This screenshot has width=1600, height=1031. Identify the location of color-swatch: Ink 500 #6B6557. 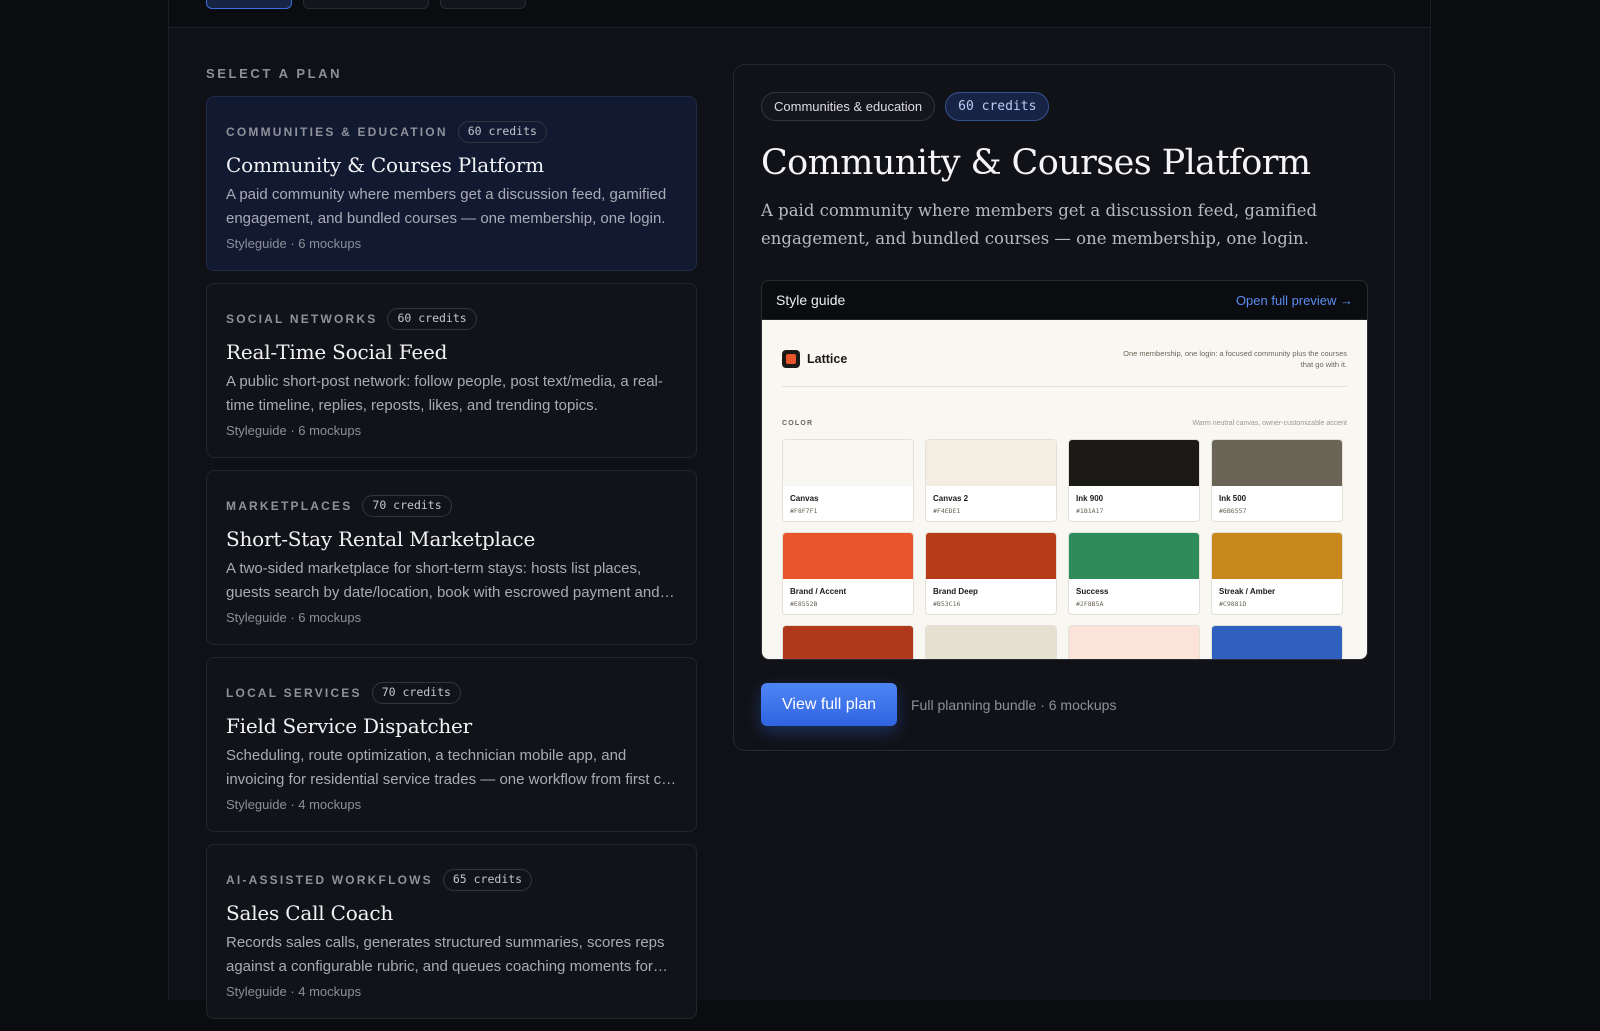
(1277, 480).